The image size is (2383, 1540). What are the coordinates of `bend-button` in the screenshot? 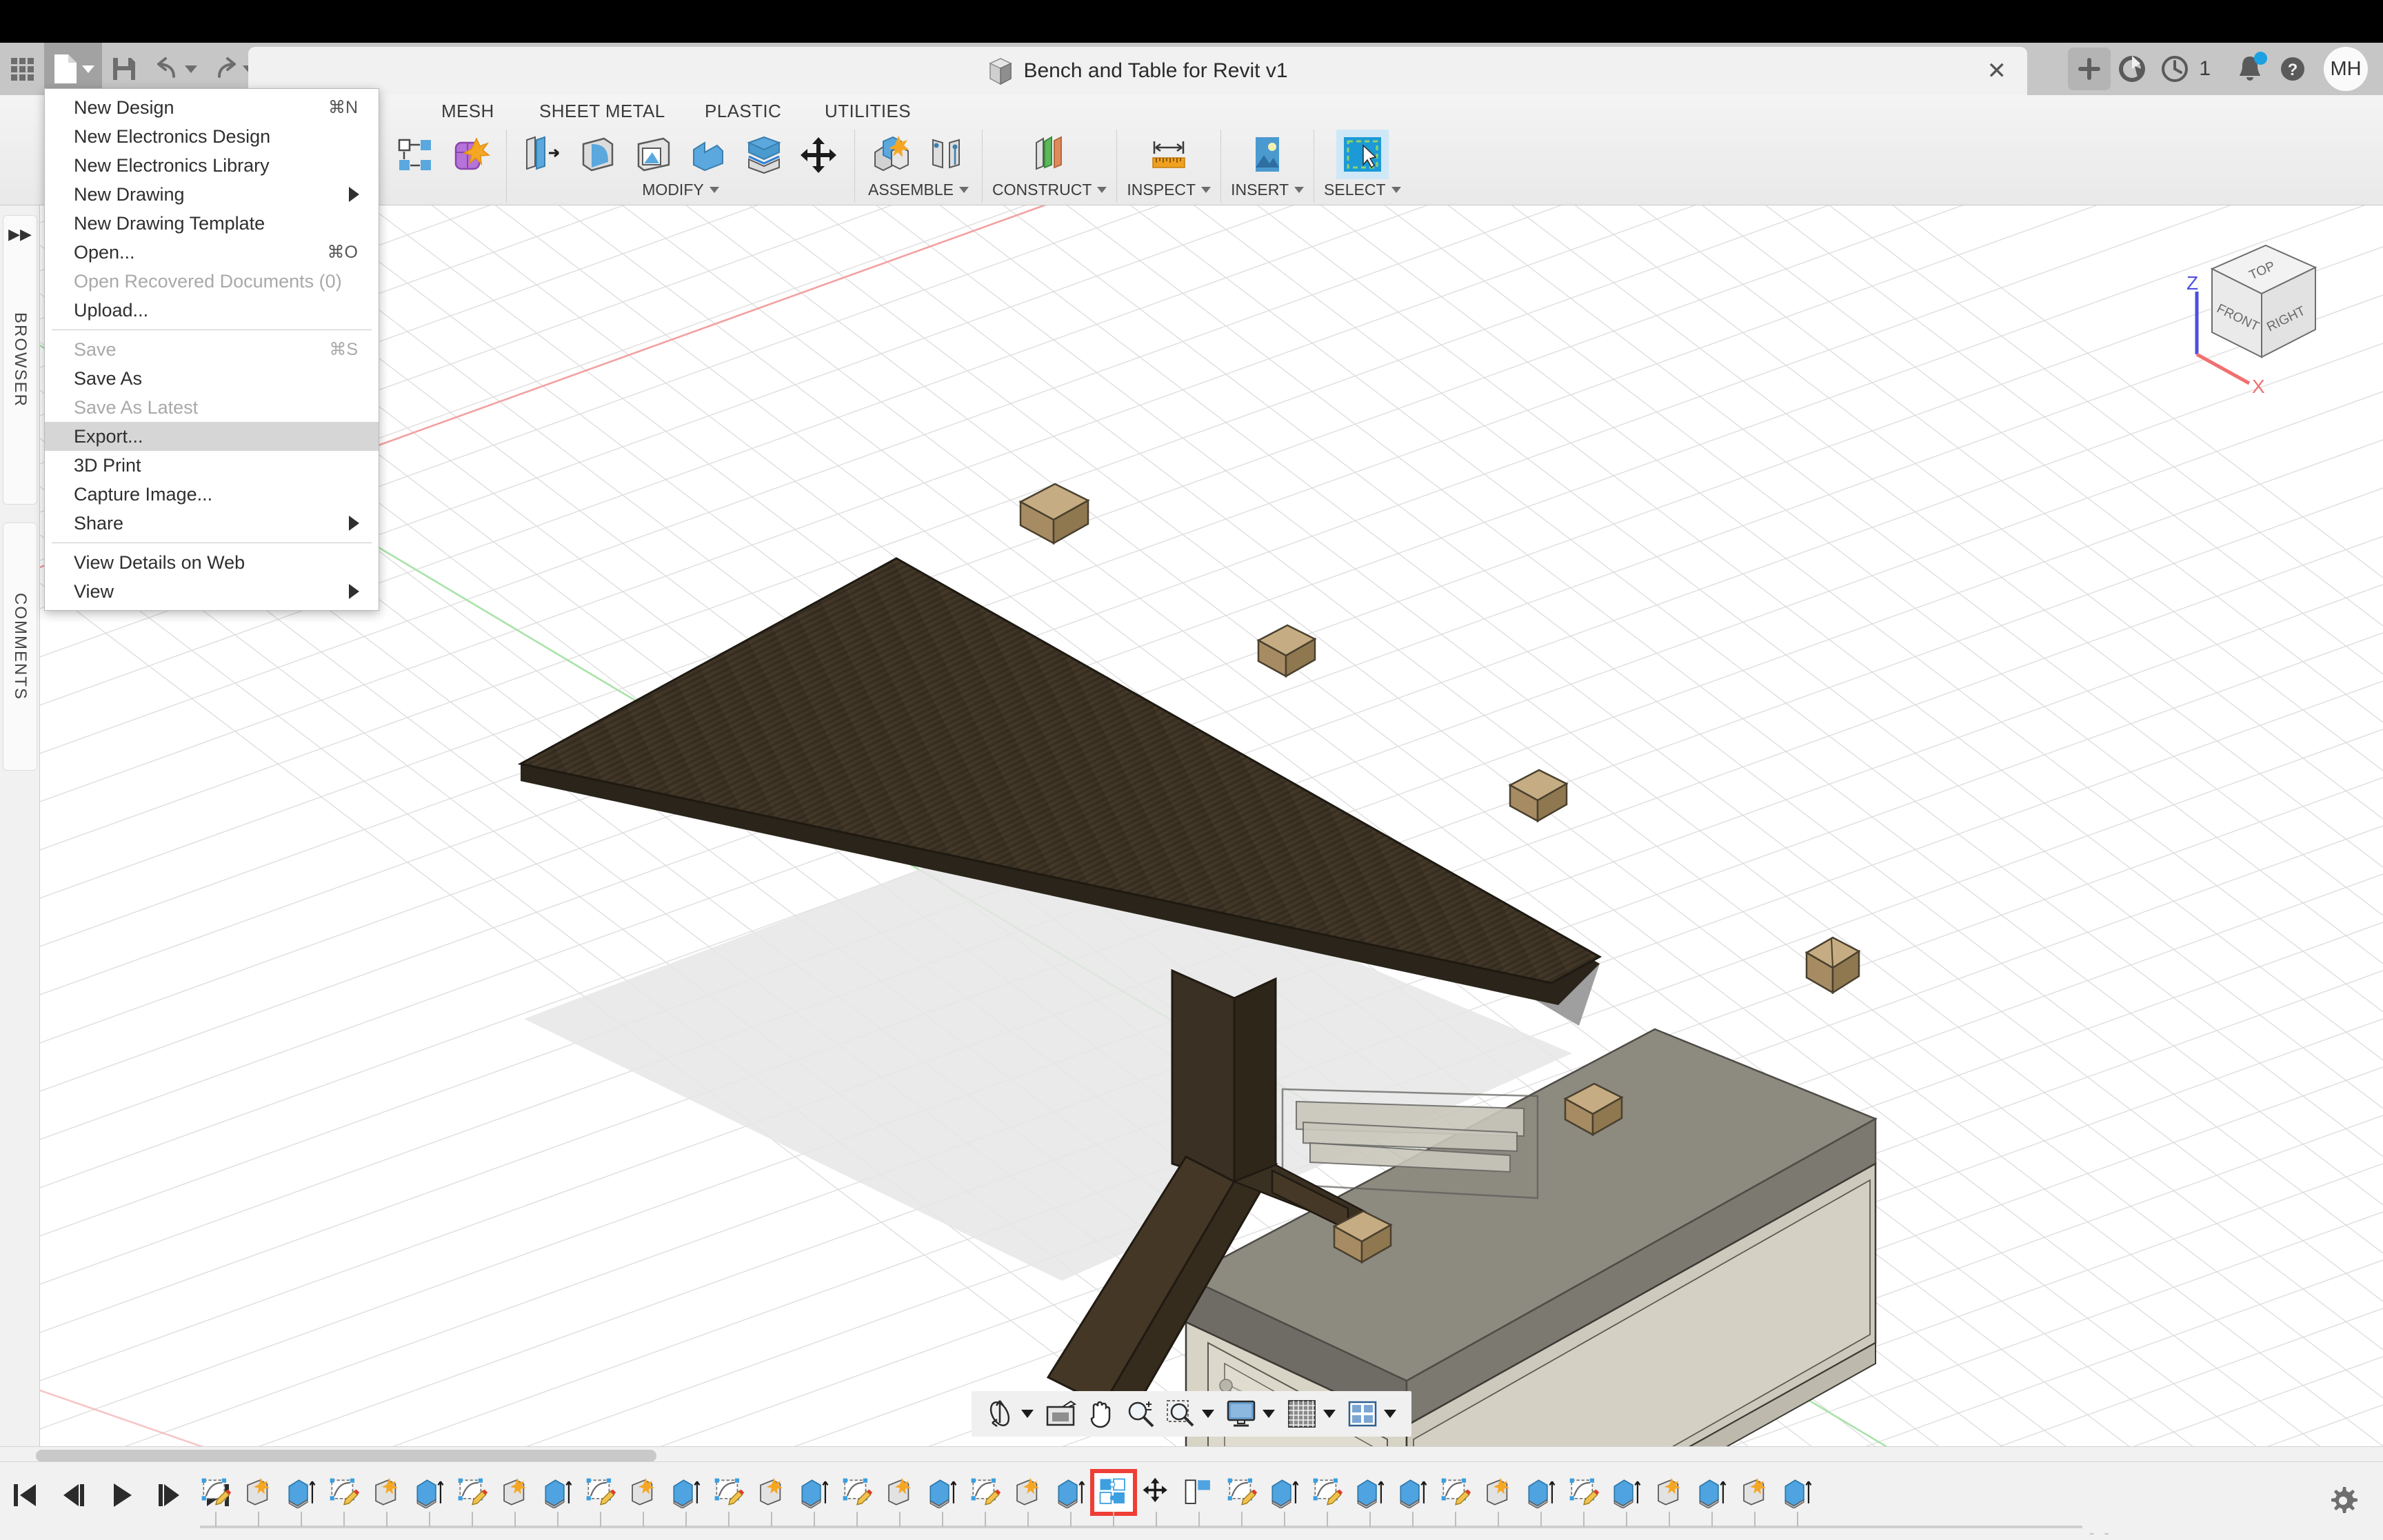 It's located at (598, 155).